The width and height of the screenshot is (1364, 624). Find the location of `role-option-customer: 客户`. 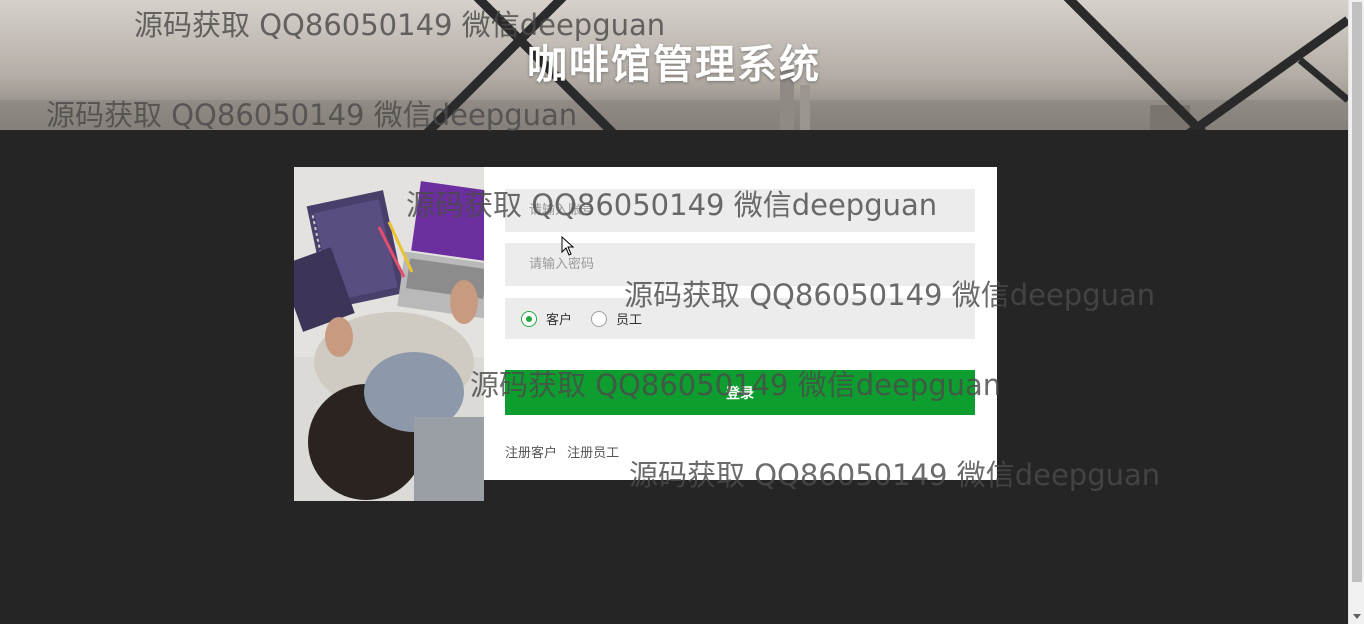

role-option-customer: 客户 is located at coordinates (546, 318).